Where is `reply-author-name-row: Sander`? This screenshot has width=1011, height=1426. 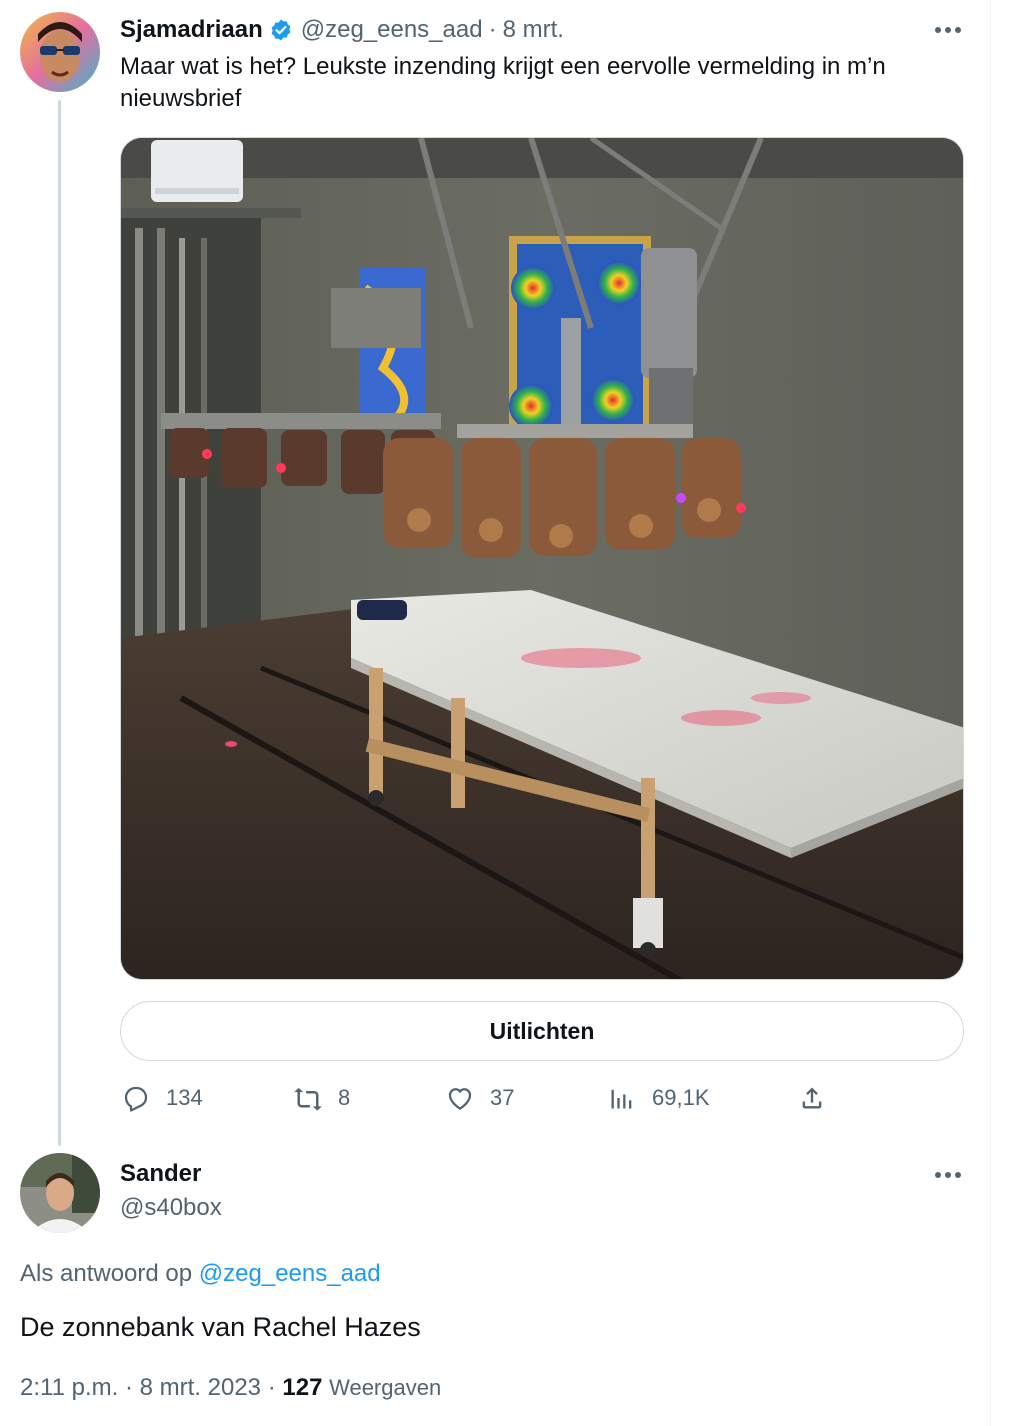
reply-author-name-row: Sander is located at coordinates (160, 1174).